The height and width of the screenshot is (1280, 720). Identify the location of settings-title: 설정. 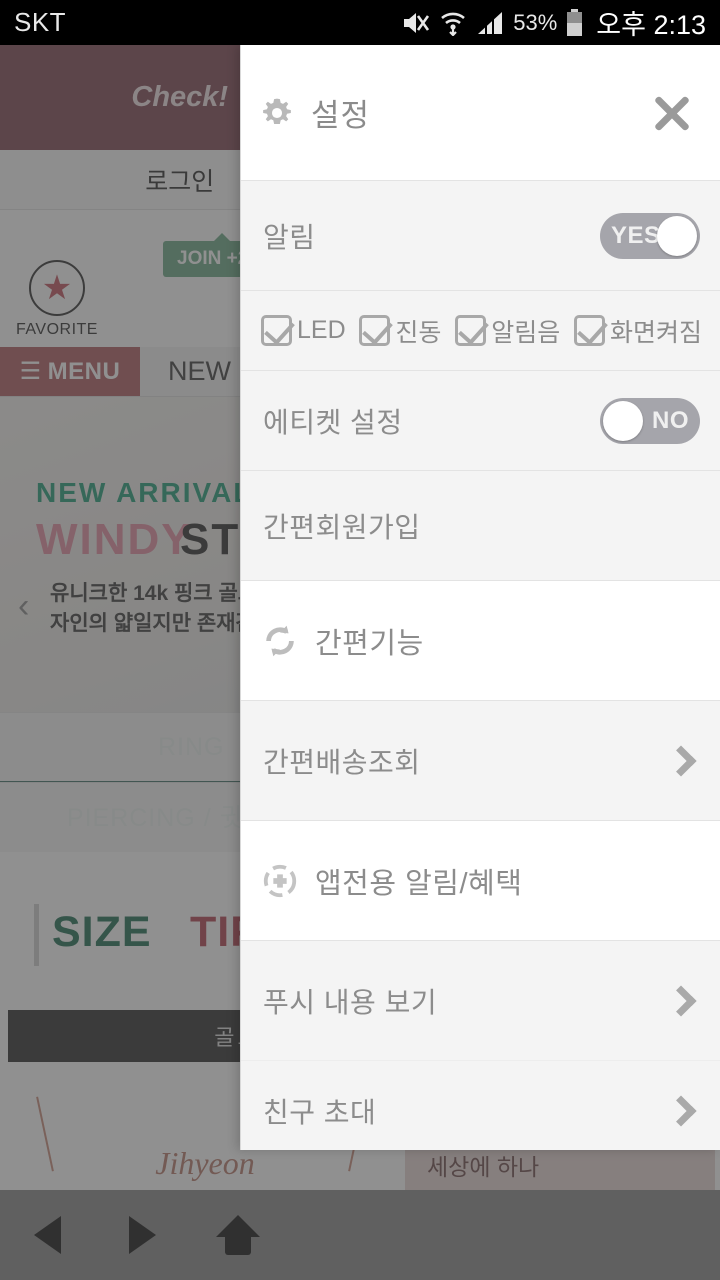
(341, 115).